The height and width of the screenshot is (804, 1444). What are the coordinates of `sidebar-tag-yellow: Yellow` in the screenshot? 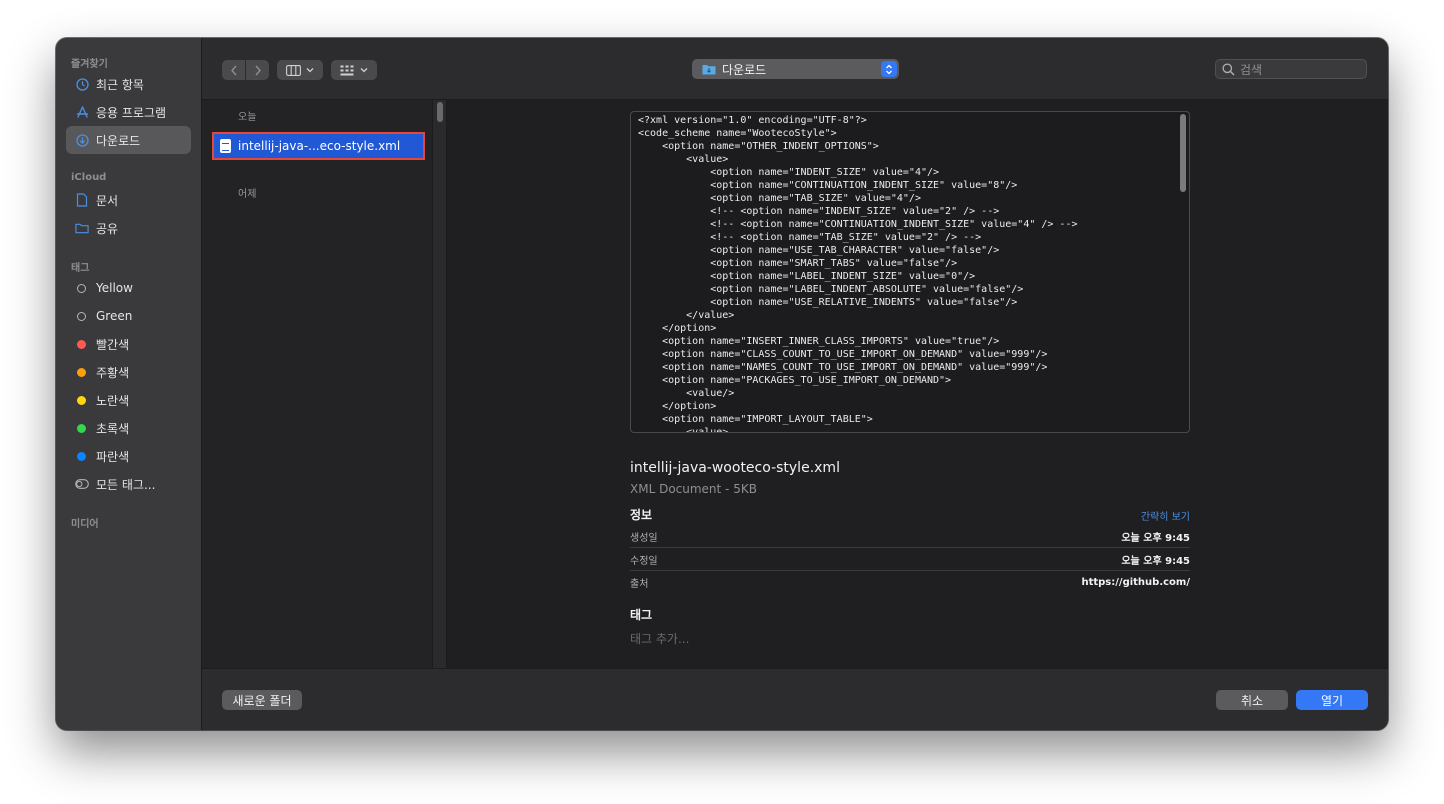 It's located at (128, 288).